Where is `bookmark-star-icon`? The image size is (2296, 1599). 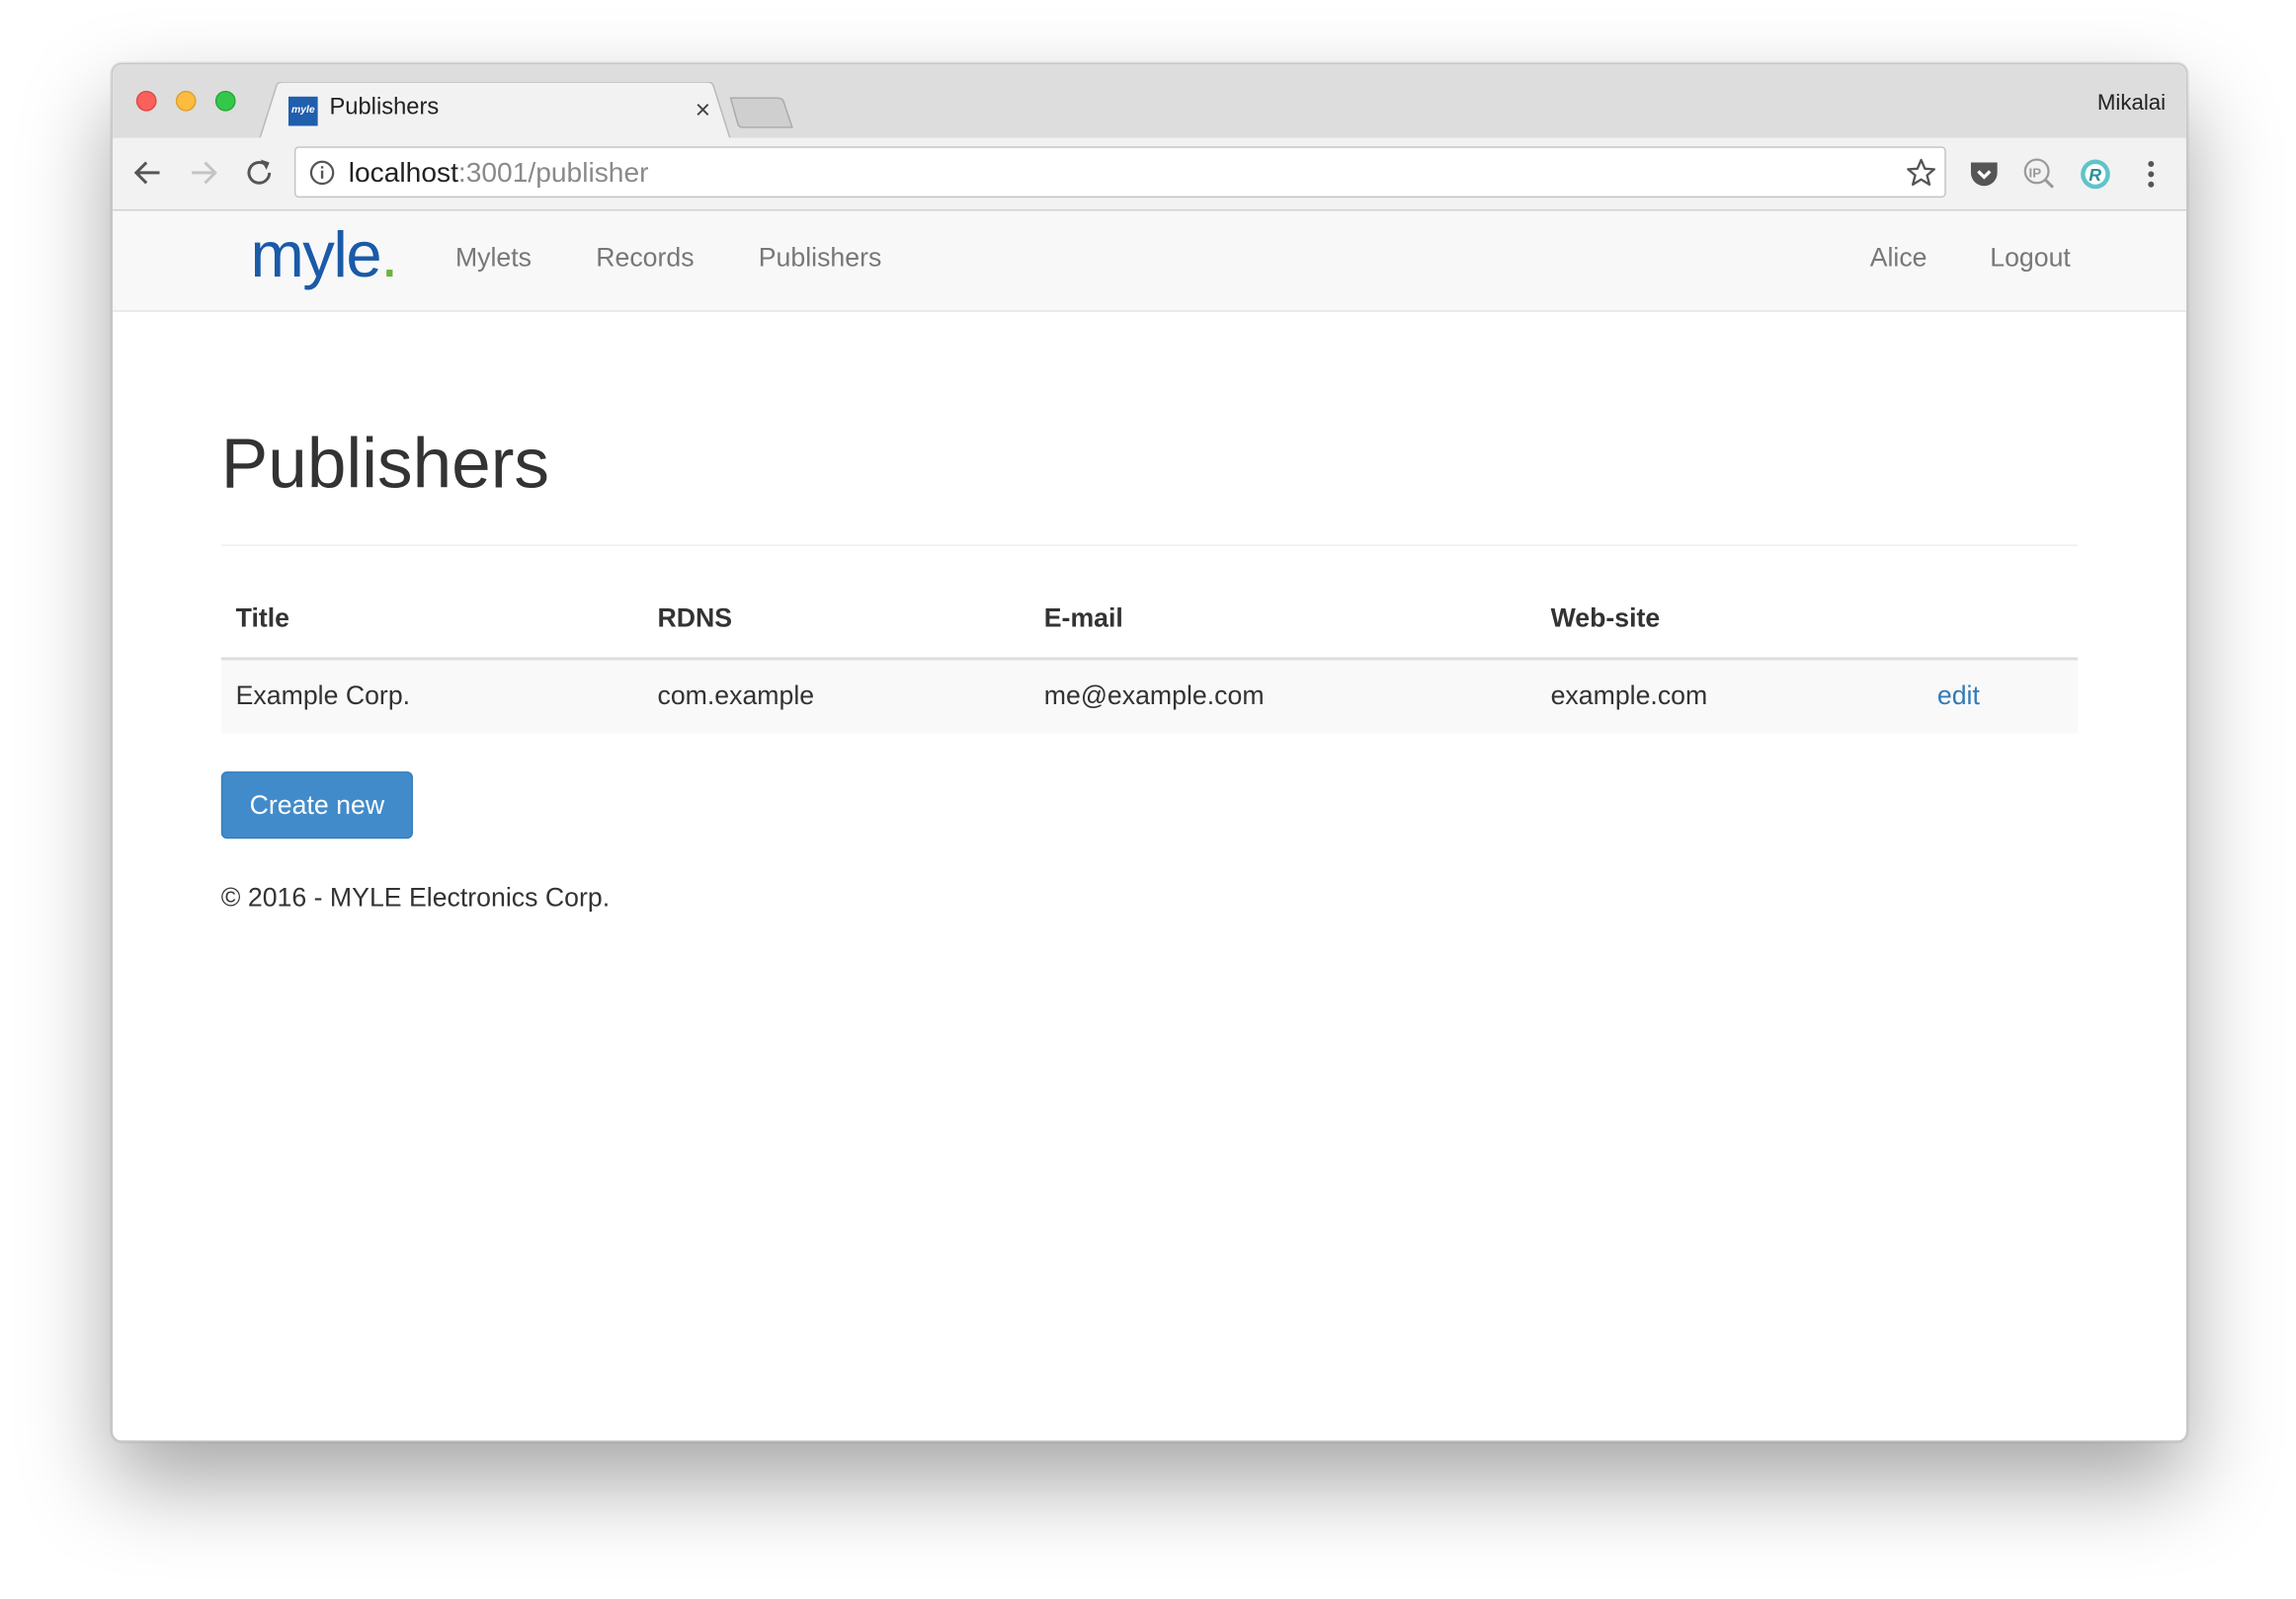 bookmark-star-icon is located at coordinates (1921, 173).